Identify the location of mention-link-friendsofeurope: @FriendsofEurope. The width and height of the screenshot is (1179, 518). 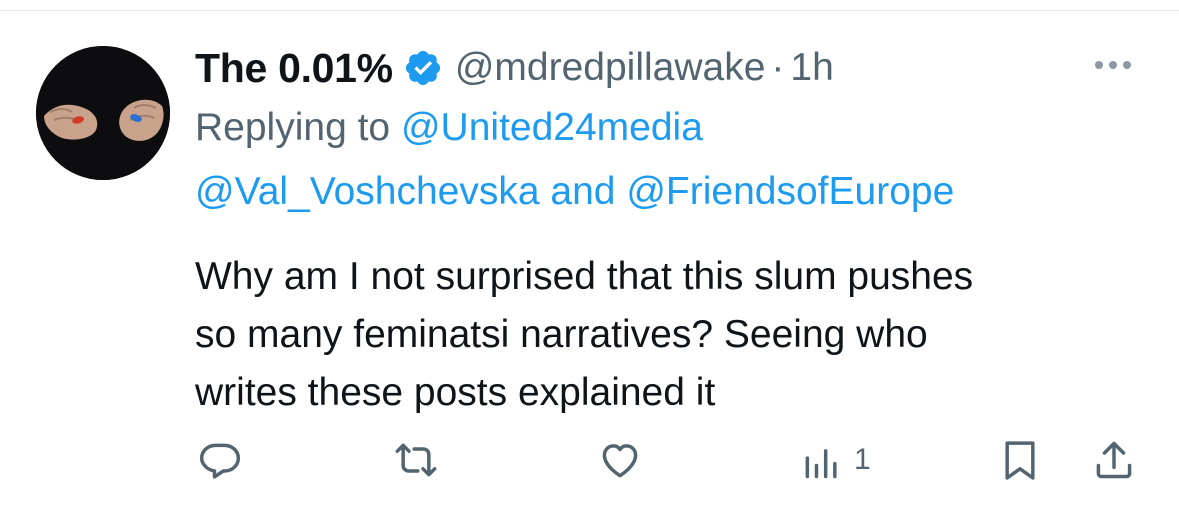
(790, 191).